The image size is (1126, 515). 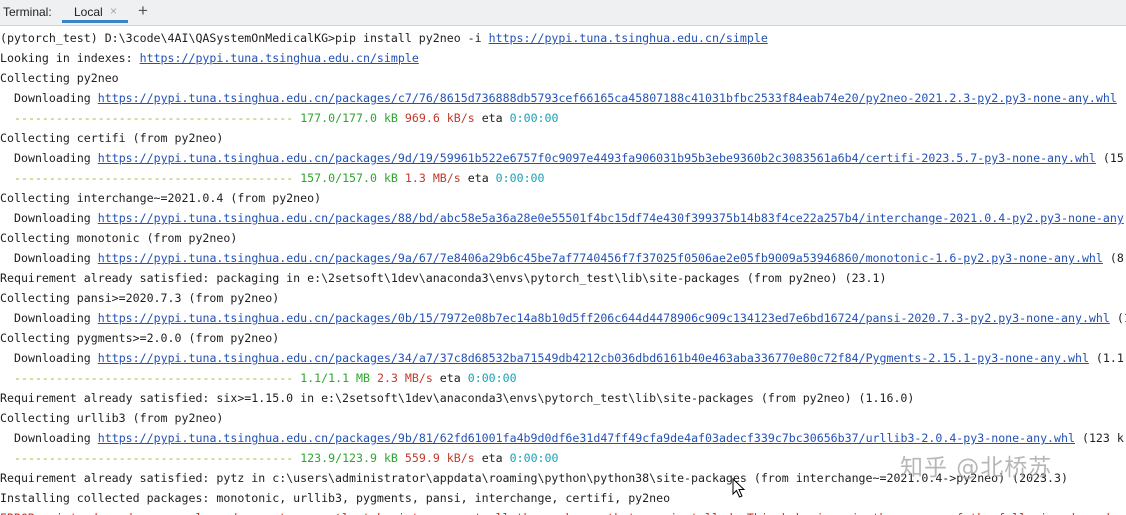 I want to click on tab-local: Local ×, so click(x=95, y=11).